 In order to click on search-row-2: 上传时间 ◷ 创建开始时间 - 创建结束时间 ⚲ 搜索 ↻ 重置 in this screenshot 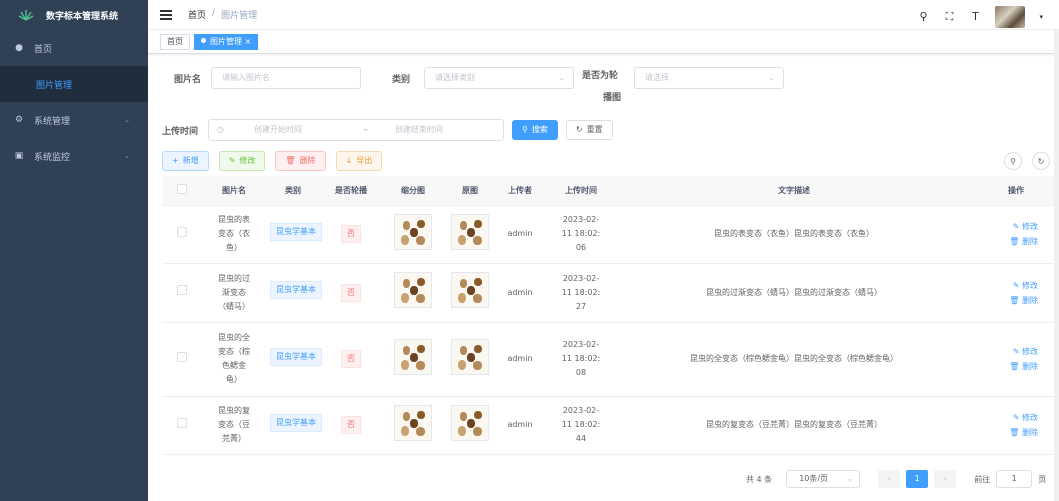, I will do `click(387, 130)`.